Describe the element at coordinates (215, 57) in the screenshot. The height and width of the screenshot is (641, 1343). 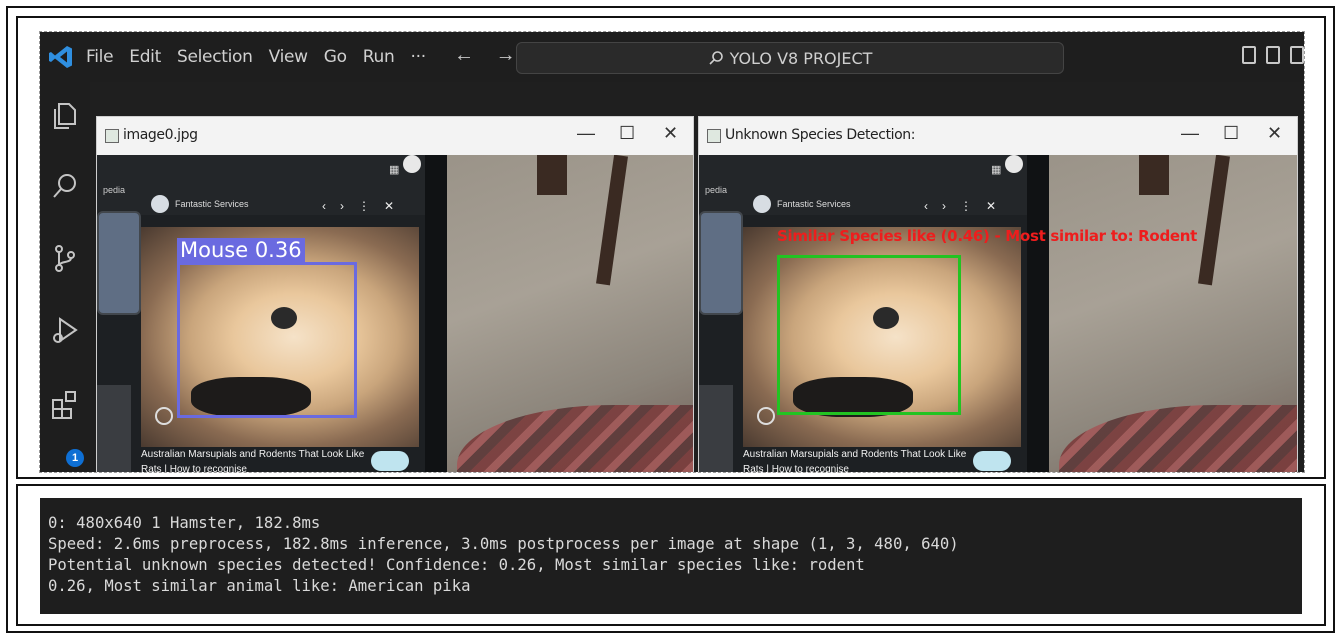
I see `menu-selection: Selection` at that location.